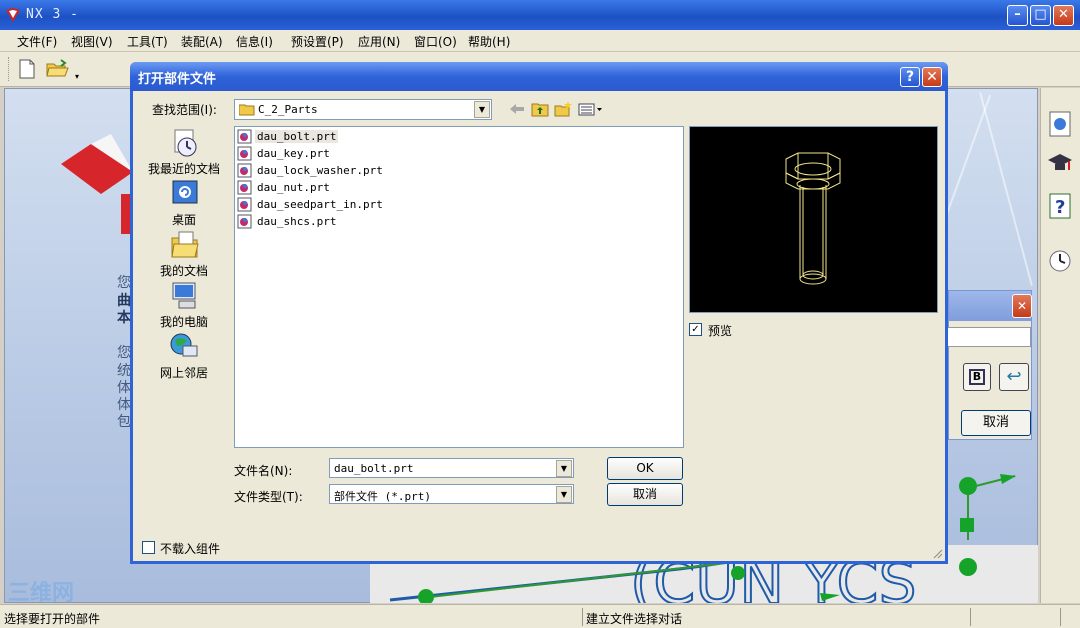 This screenshot has height=628, width=1080. What do you see at coordinates (268, 497) in the screenshot?
I see `file-type-label: 文件类型(T):` at bounding box center [268, 497].